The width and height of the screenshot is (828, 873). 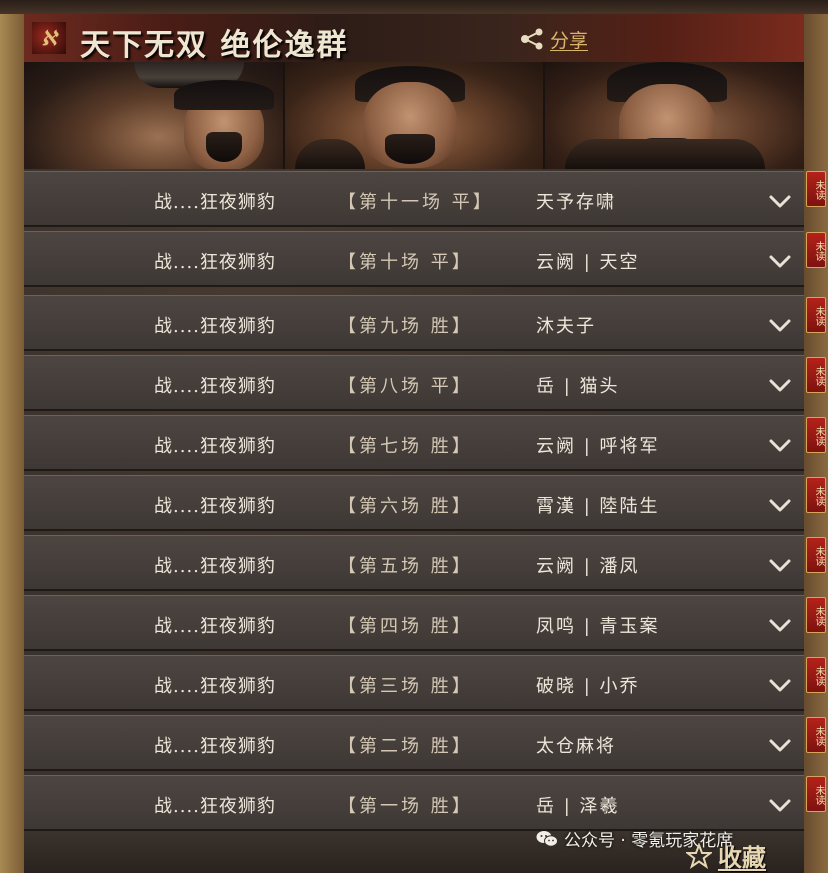 I want to click on match-row: 战....狂夜狮豹 【第三场 胜】 破晓 | 小乔, so click(x=414, y=683).